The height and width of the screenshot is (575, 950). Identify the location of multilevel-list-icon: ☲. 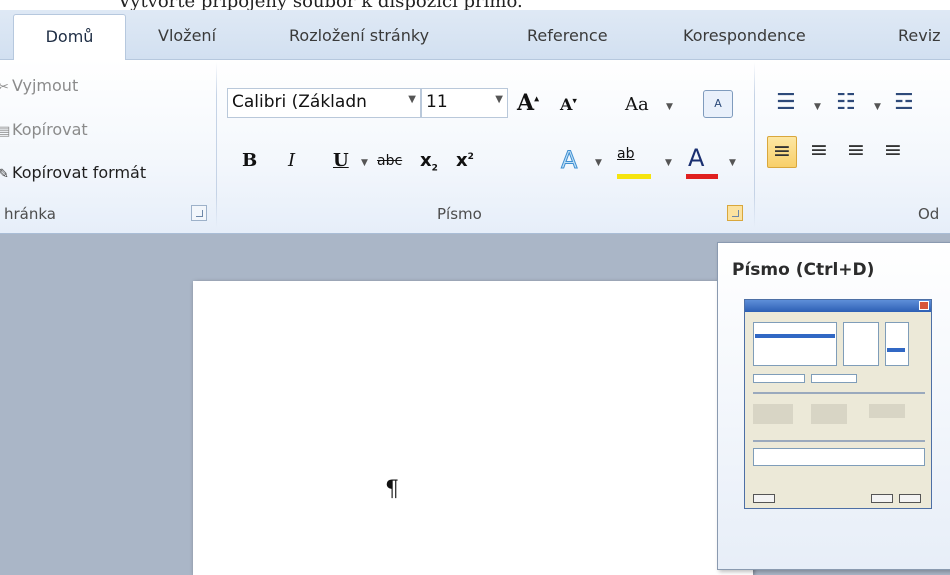
(904, 102).